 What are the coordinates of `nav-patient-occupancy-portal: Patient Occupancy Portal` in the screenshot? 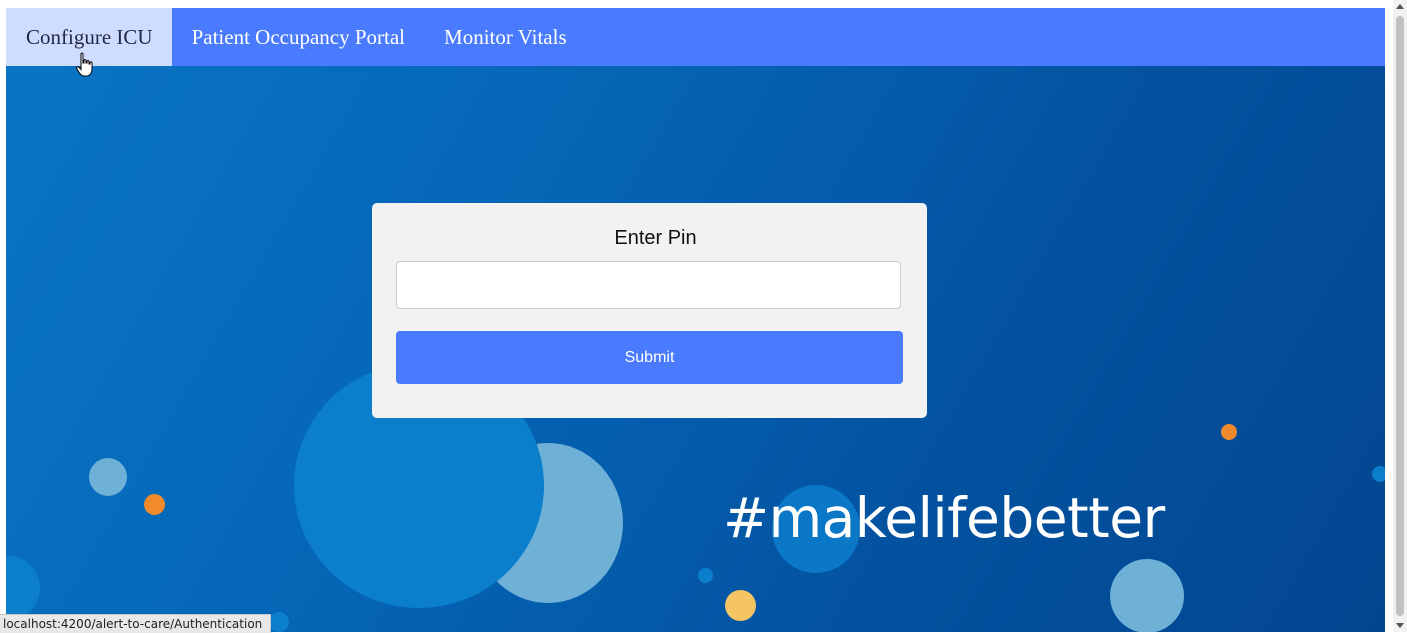 It's located at (298, 37).